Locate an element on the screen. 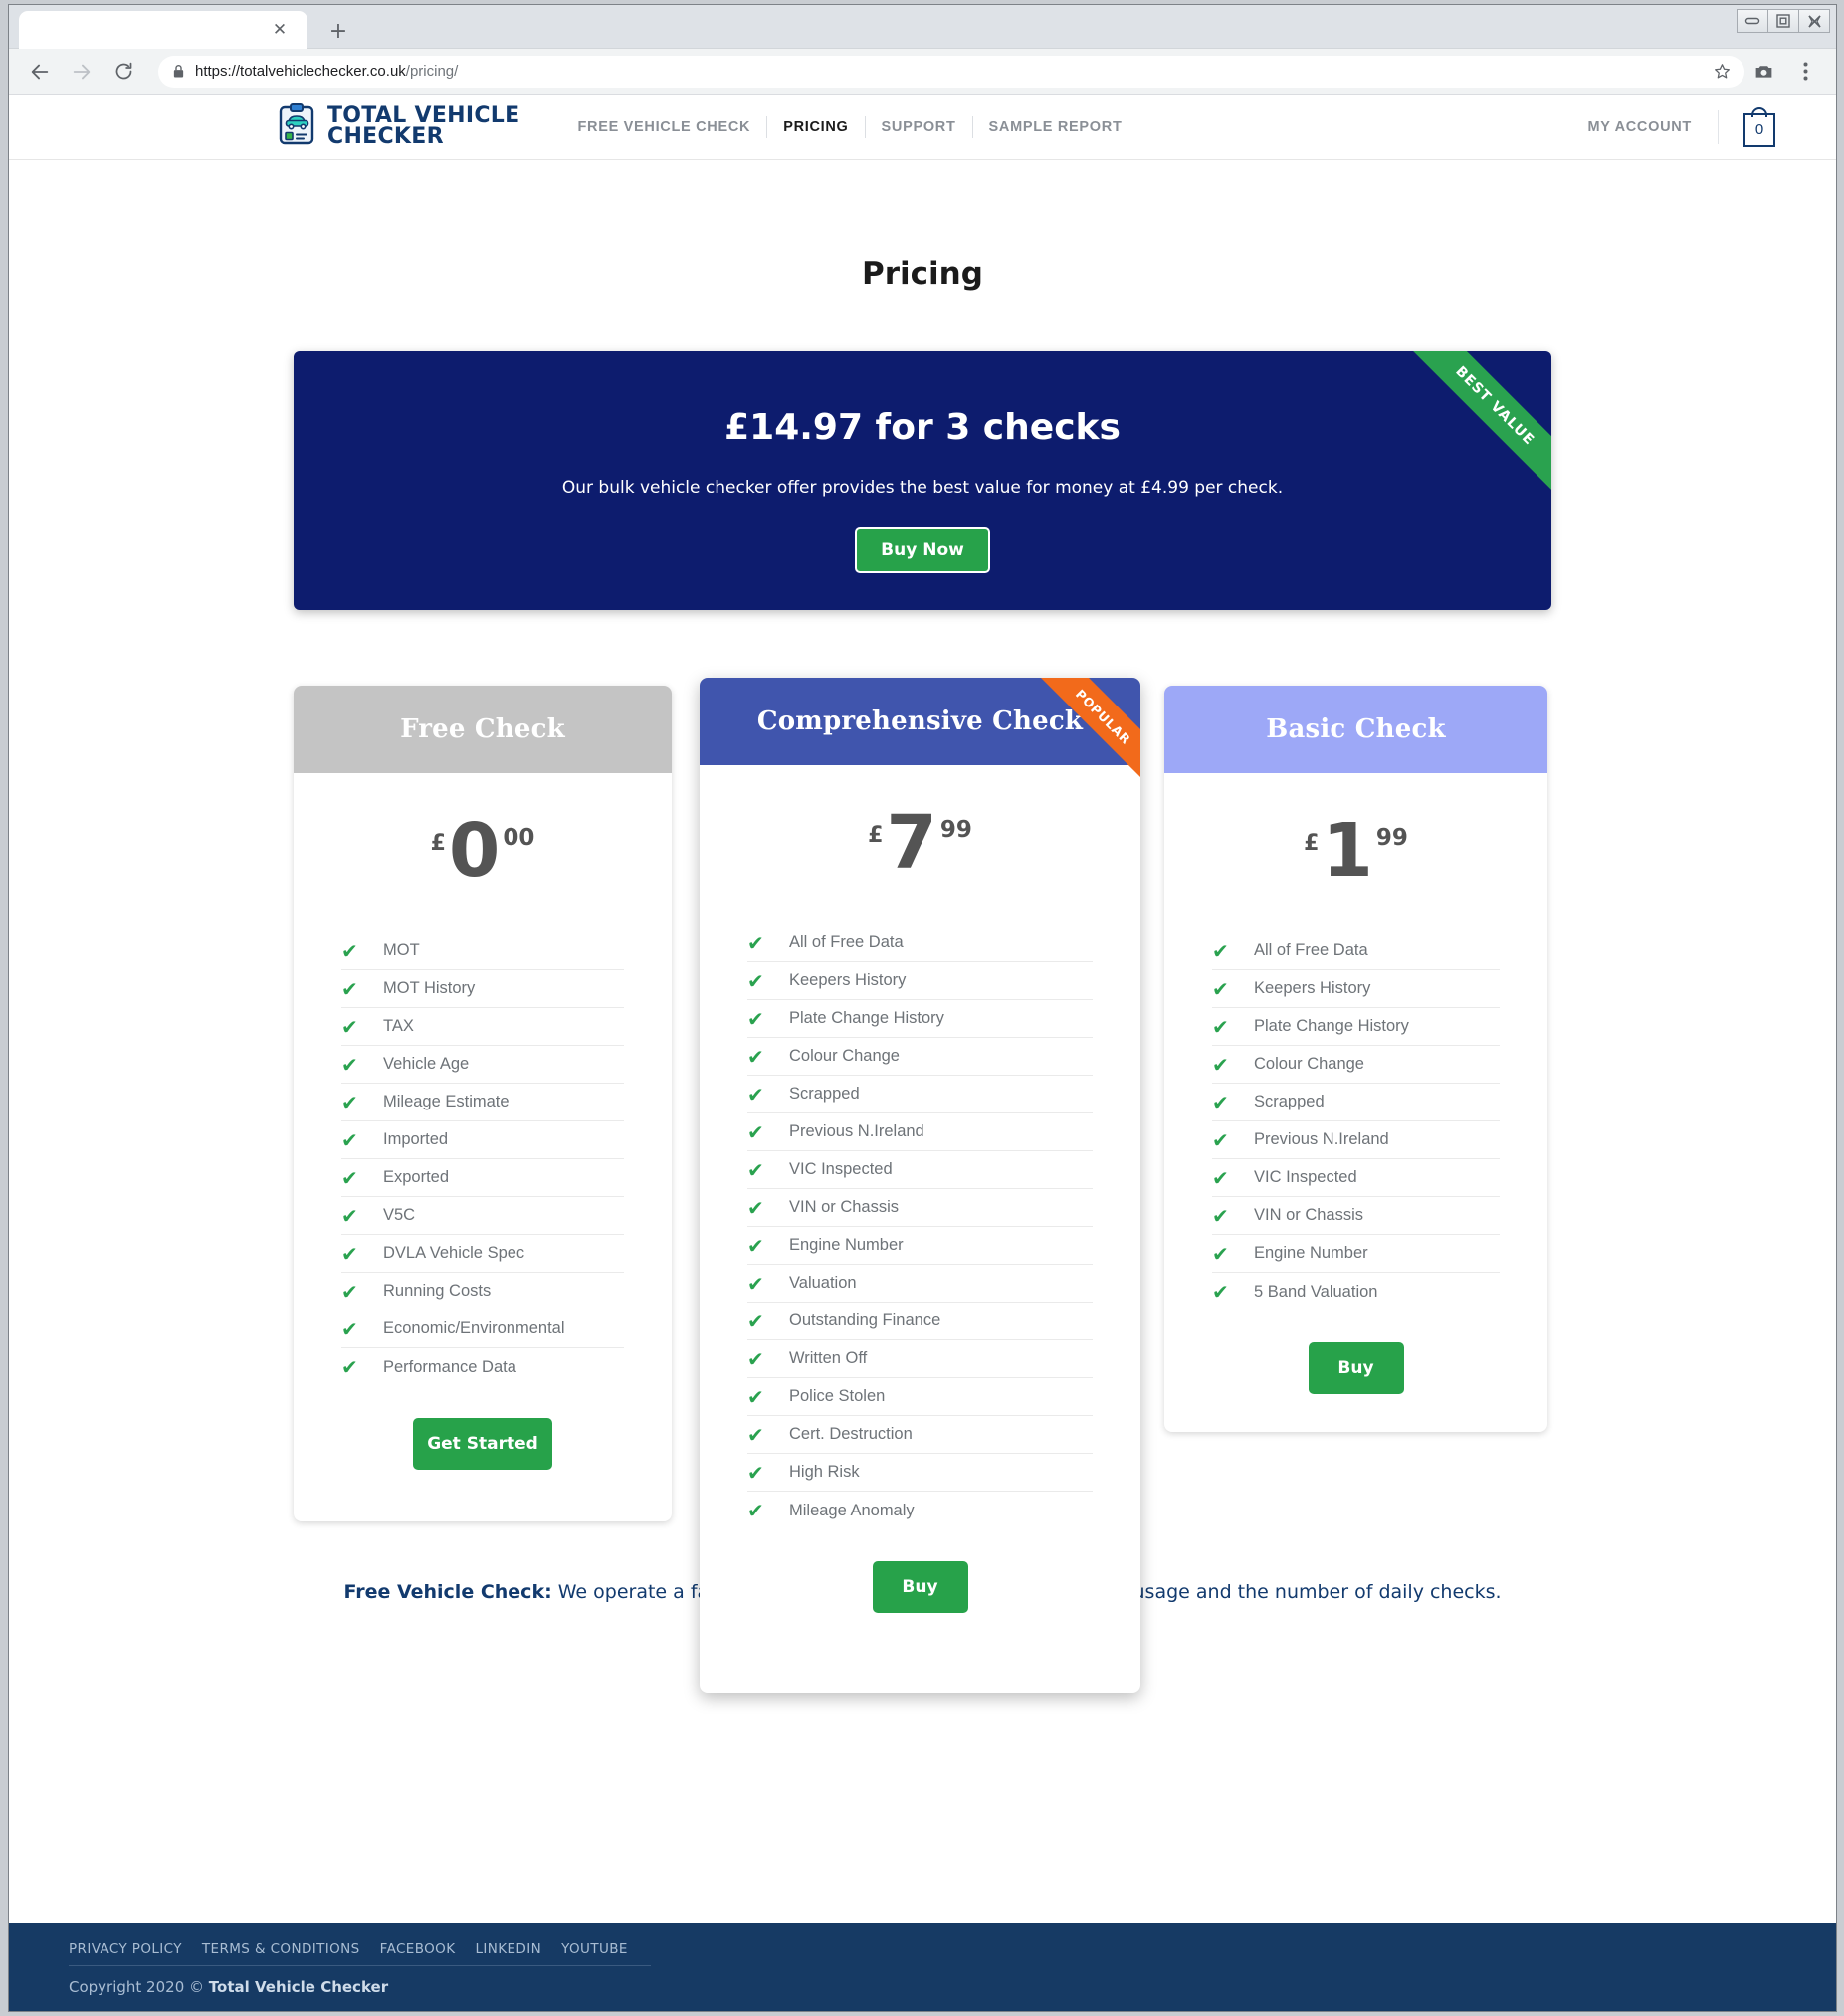  plan-price-free: £ 0 00 is located at coordinates (483, 851).